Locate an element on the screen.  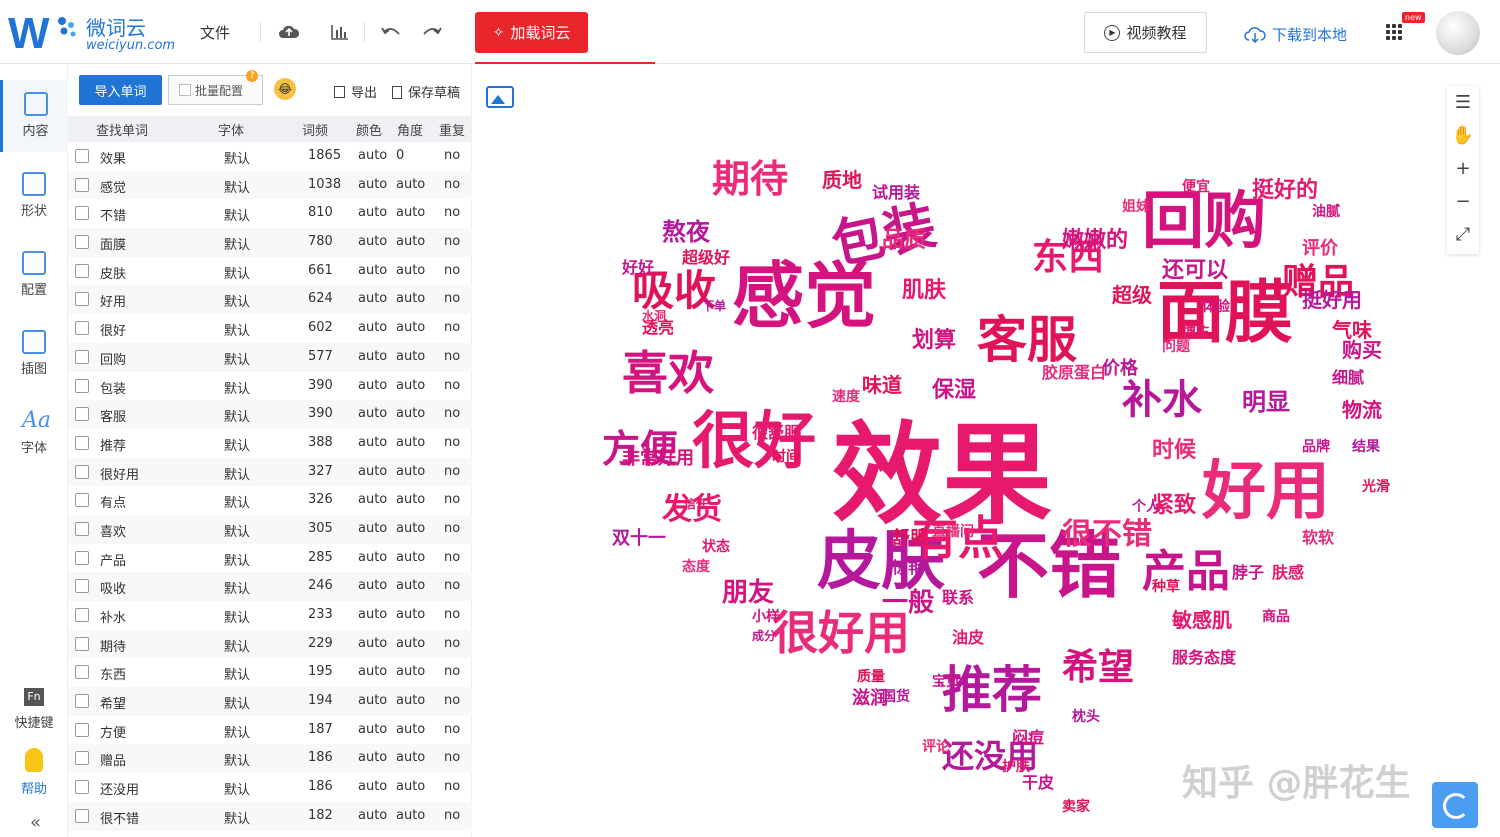
table-row: 很好用 默认 327 auto auto no is located at coordinates (270, 472).